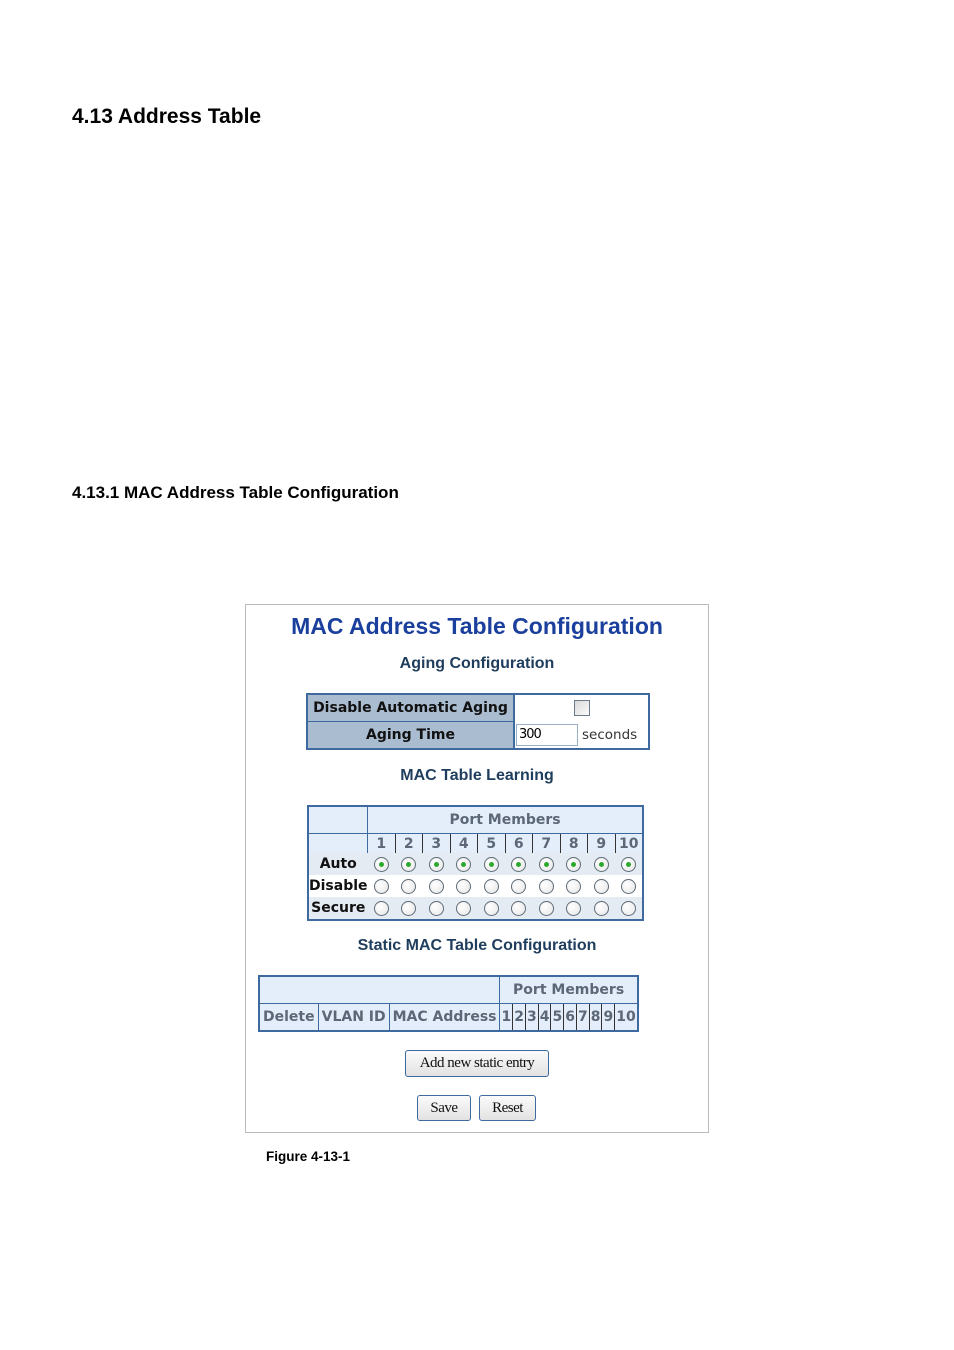 This screenshot has height=1350, width=954. What do you see at coordinates (338, 908) in the screenshot?
I see `learning-mode-label: Secure` at bounding box center [338, 908].